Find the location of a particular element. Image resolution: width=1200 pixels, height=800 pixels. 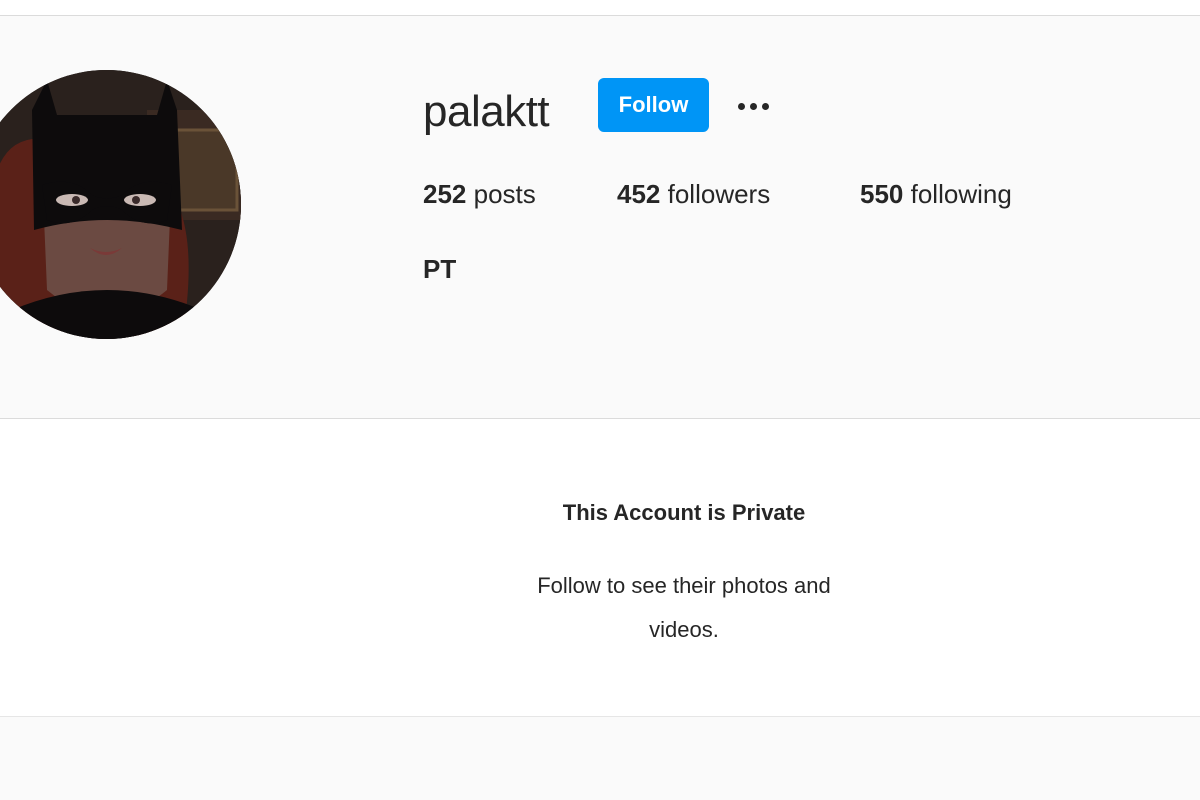

posts-stat: 252 posts is located at coordinates (479, 194).